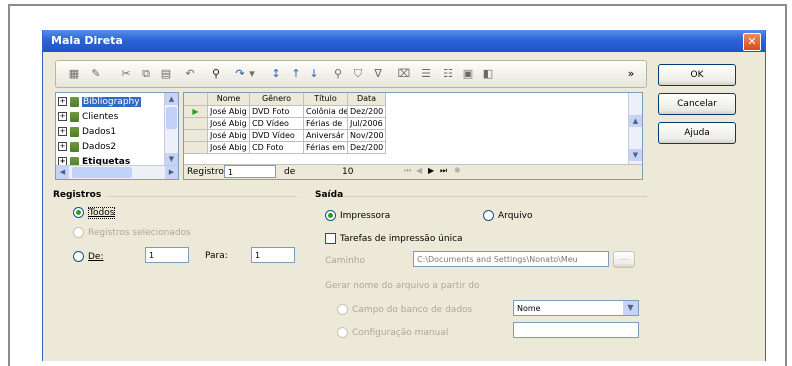  What do you see at coordinates (171, 172) in the screenshot?
I see `scroll-right-icon: ▶` at bounding box center [171, 172].